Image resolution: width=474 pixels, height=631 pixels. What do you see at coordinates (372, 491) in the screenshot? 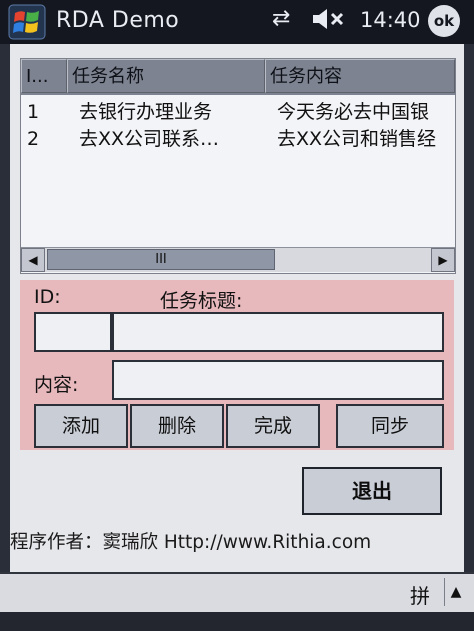
I see `exit-button: 退出` at bounding box center [372, 491].